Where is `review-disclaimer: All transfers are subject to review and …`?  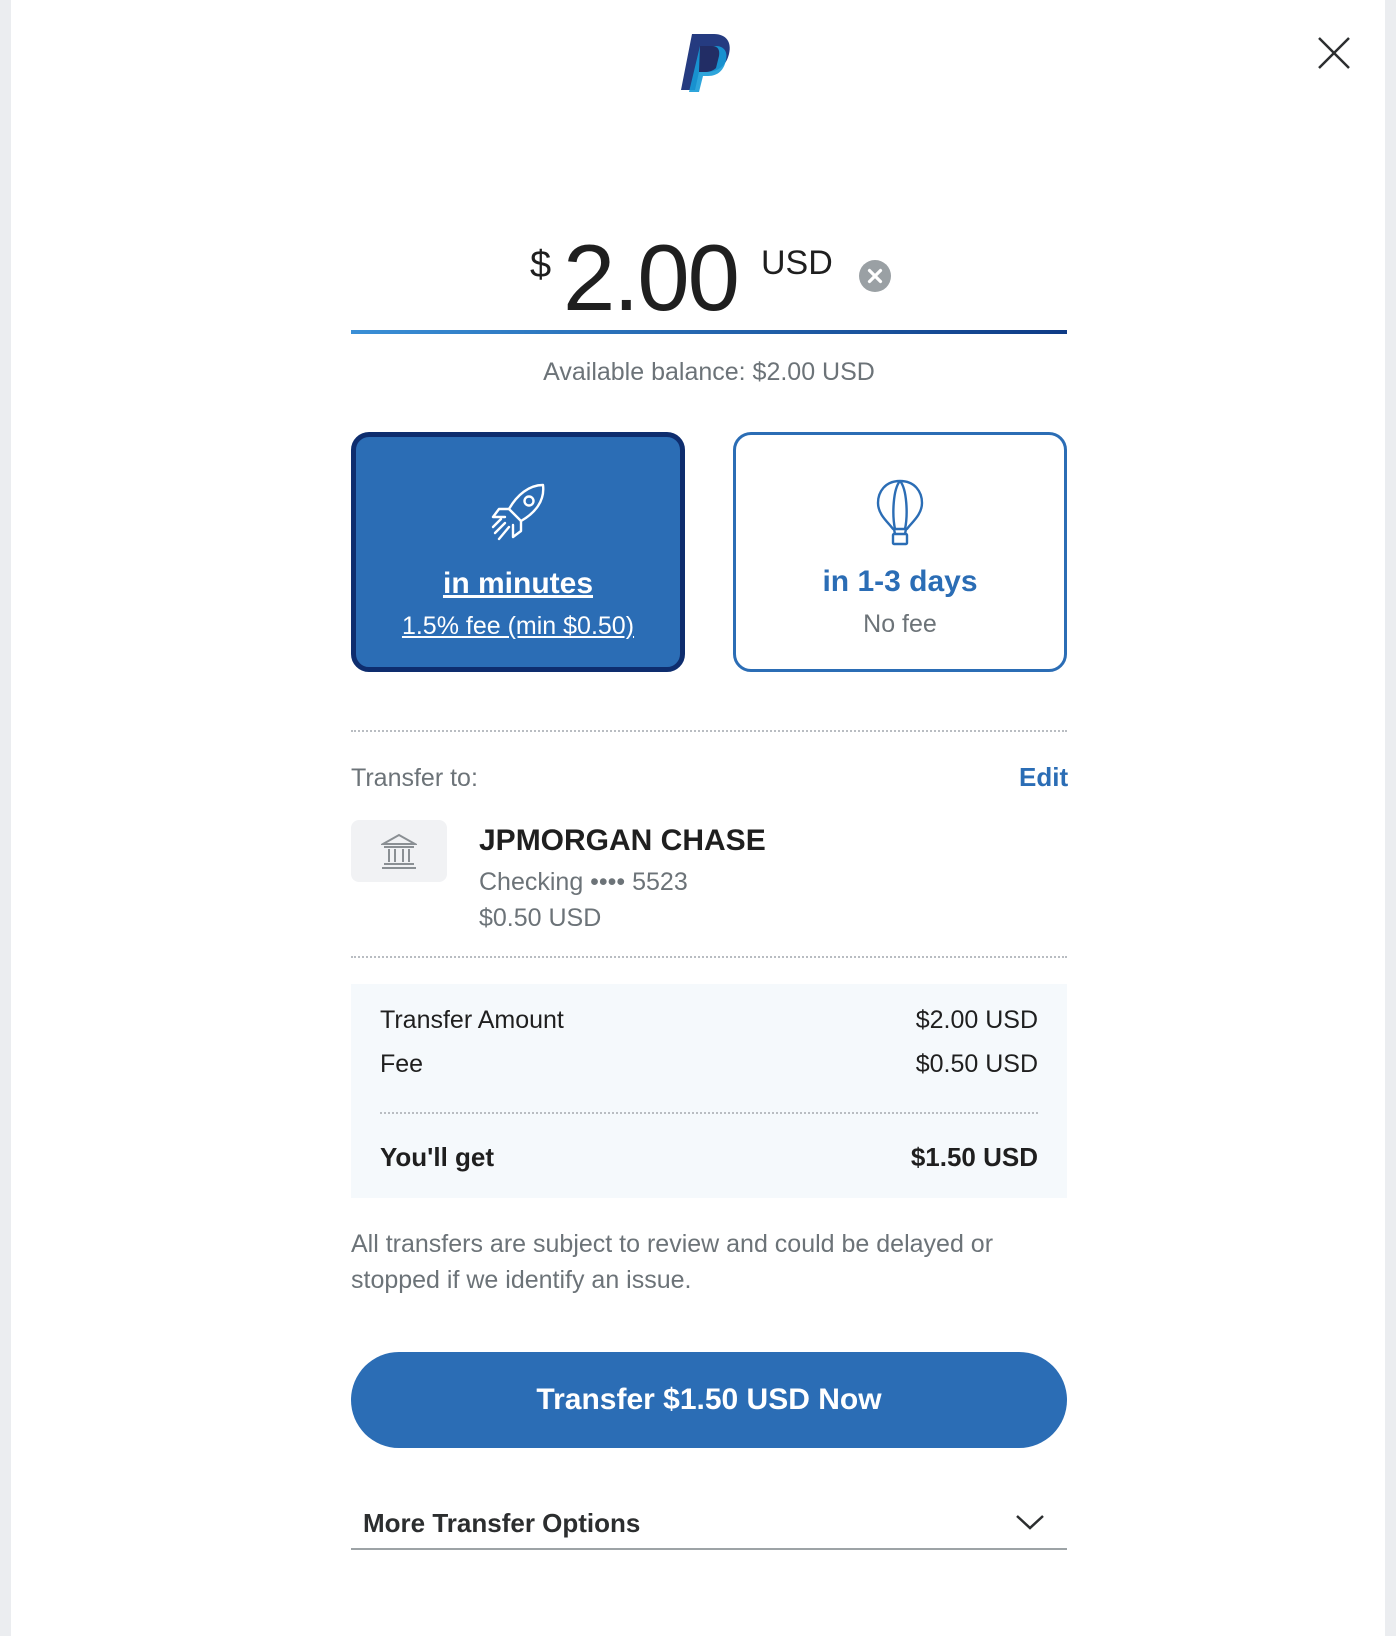 review-disclaimer: All transfers are subject to review and … is located at coordinates (672, 1262).